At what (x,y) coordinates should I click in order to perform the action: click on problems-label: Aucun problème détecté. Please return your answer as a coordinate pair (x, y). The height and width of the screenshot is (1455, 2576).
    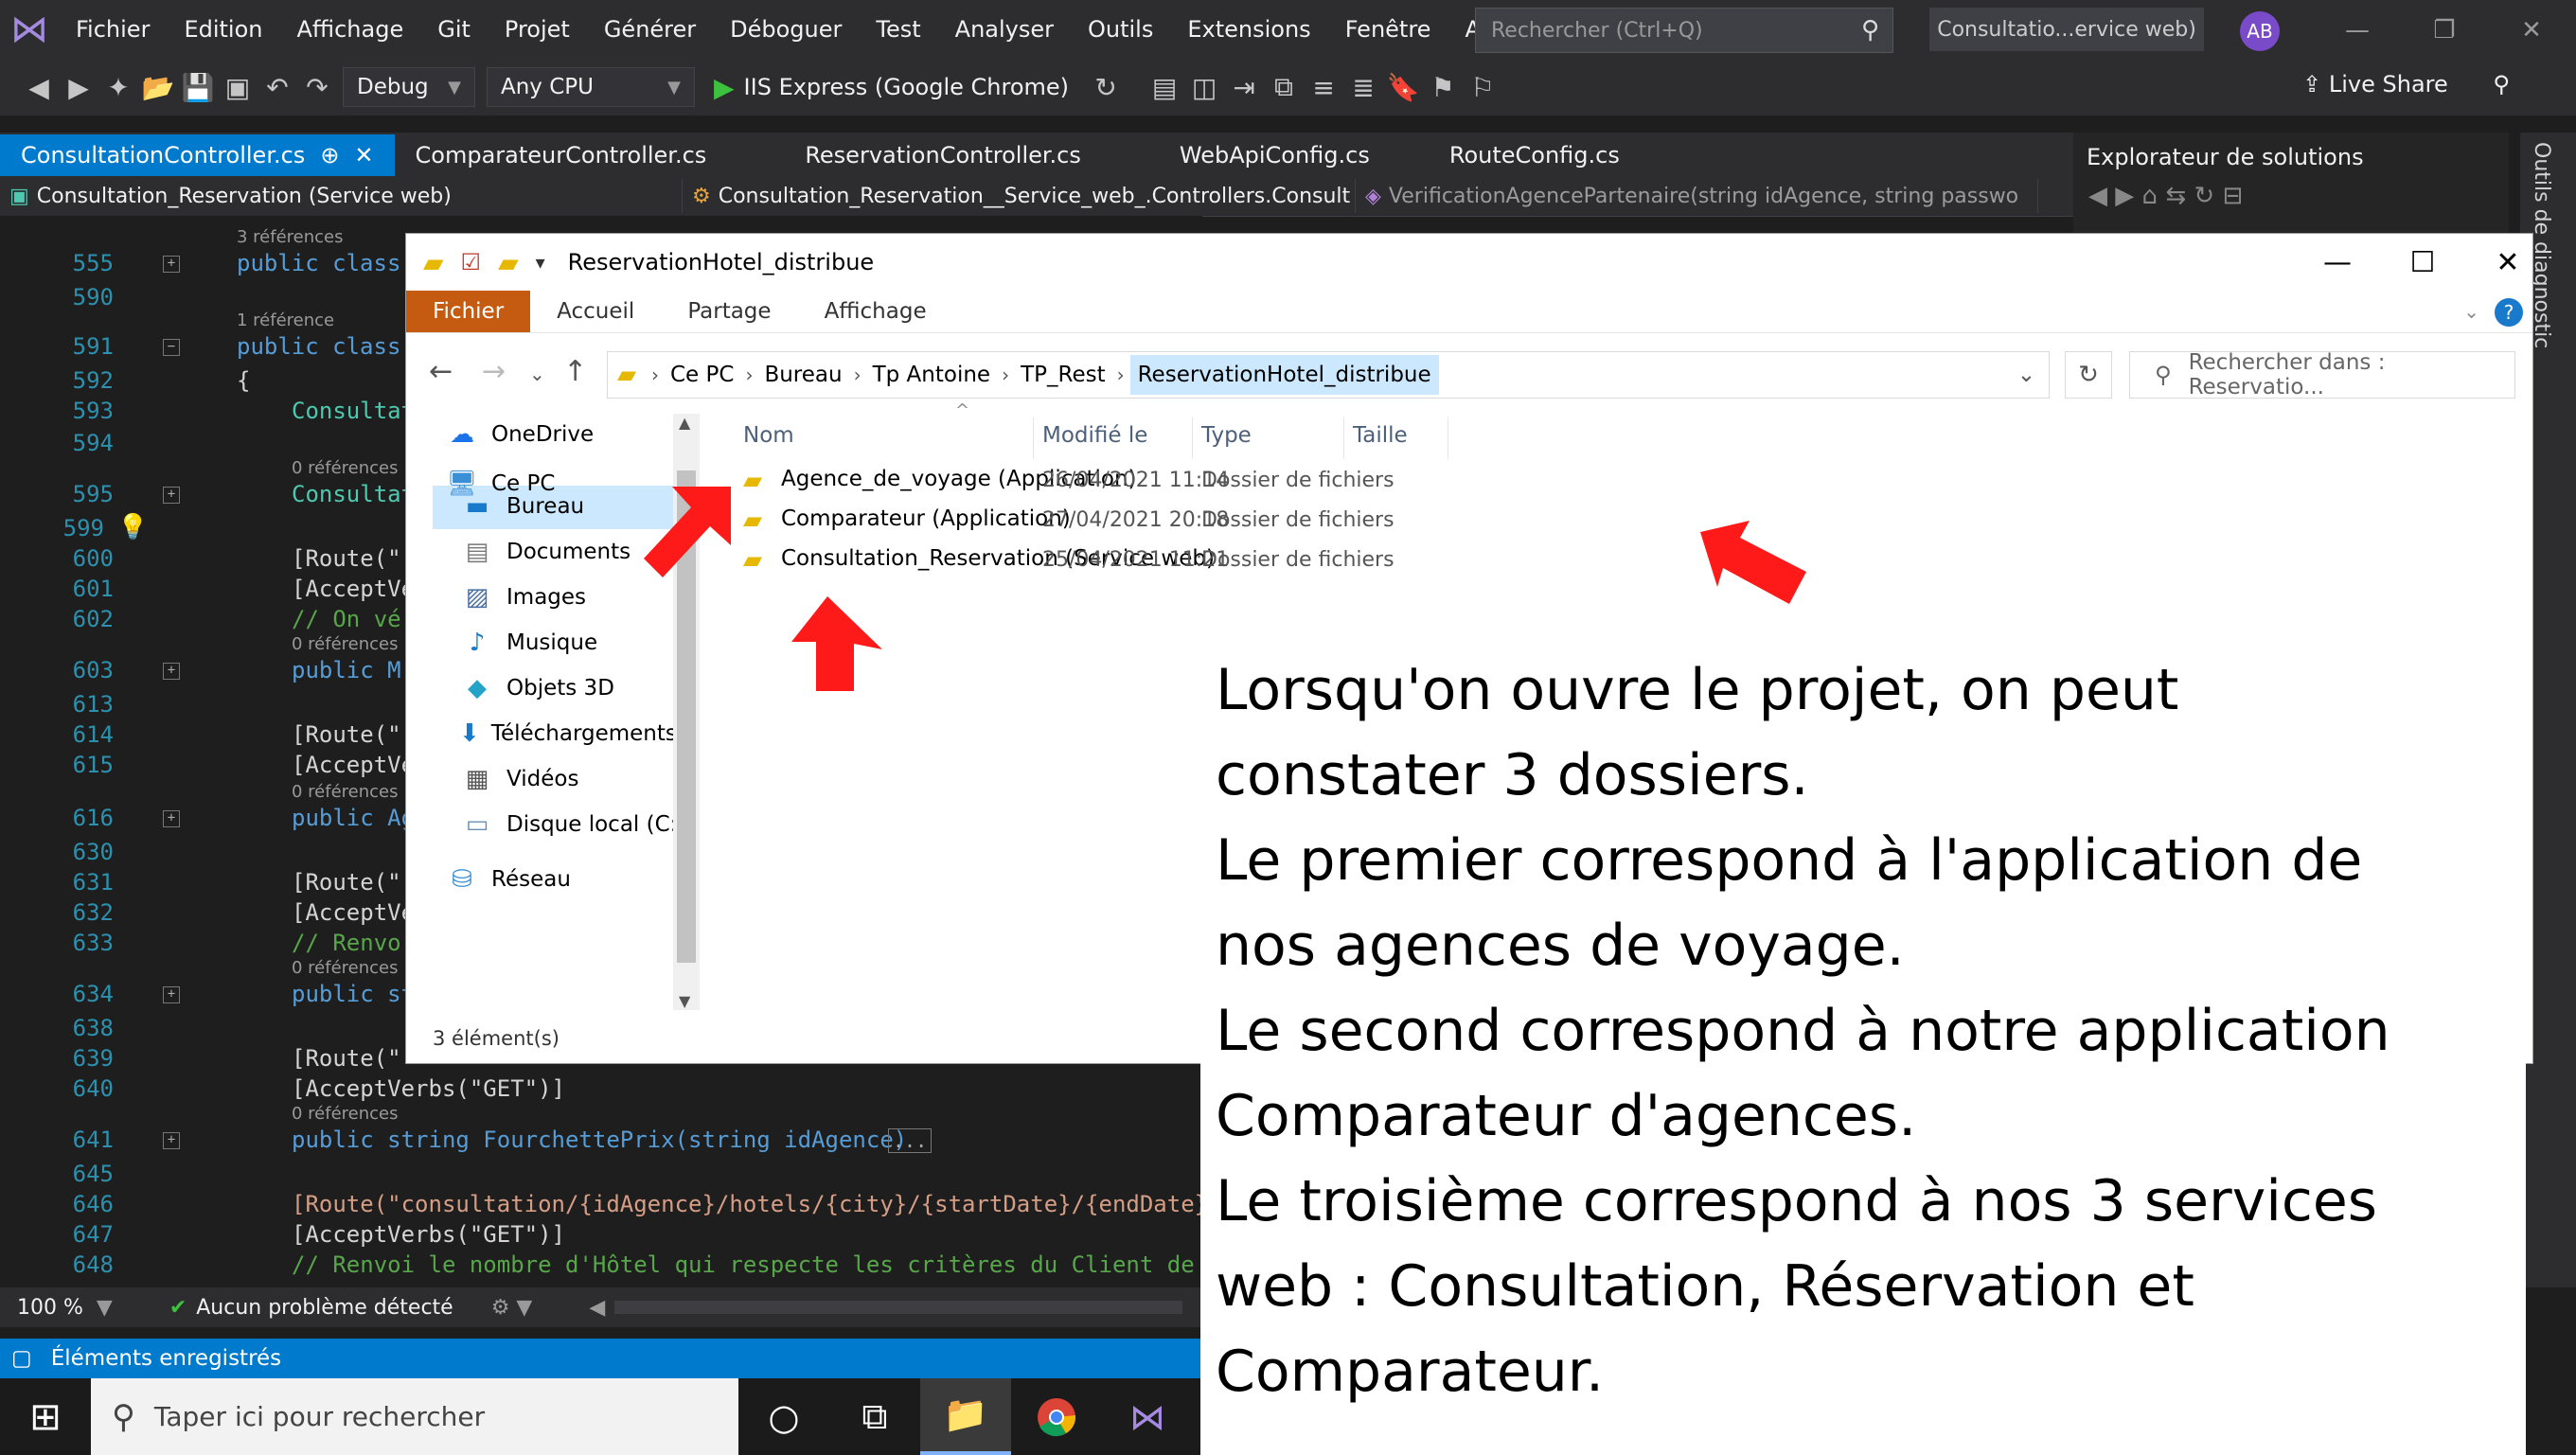
    Looking at the image, I should click on (325, 1308).